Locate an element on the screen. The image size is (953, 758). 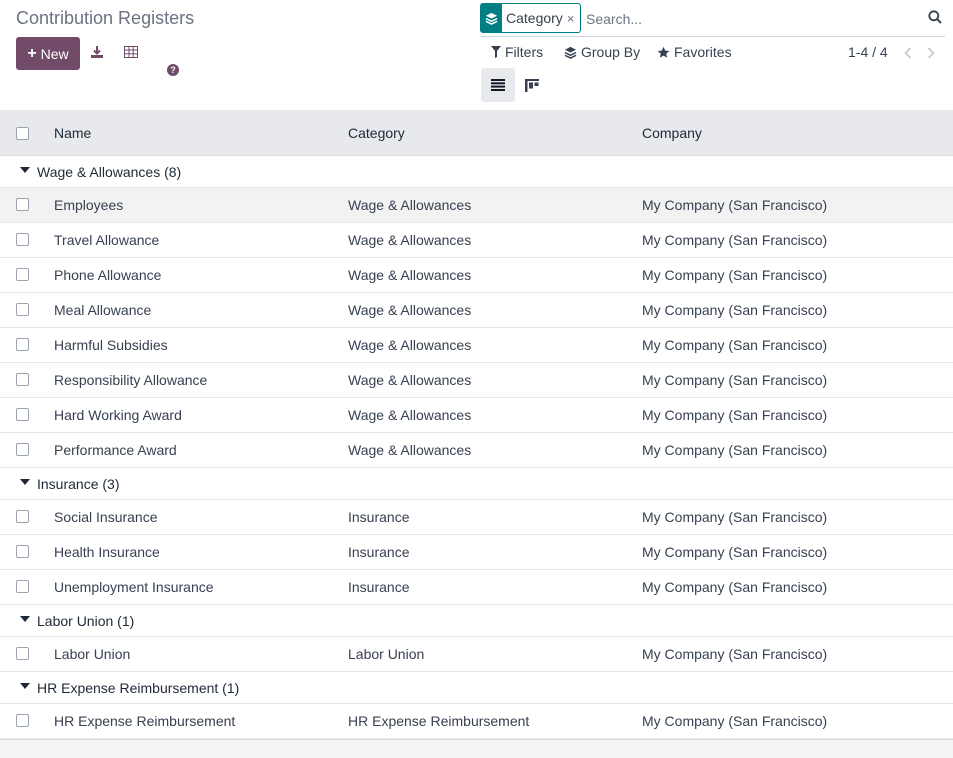
filters-dropdown: Filters is located at coordinates (517, 52).